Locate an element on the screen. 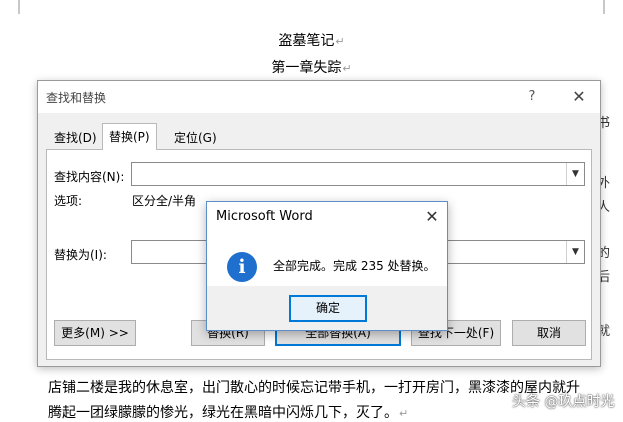 This screenshot has height=422, width=623. message-box-titlebar: Microsoft Word ✕ is located at coordinates (327, 217).